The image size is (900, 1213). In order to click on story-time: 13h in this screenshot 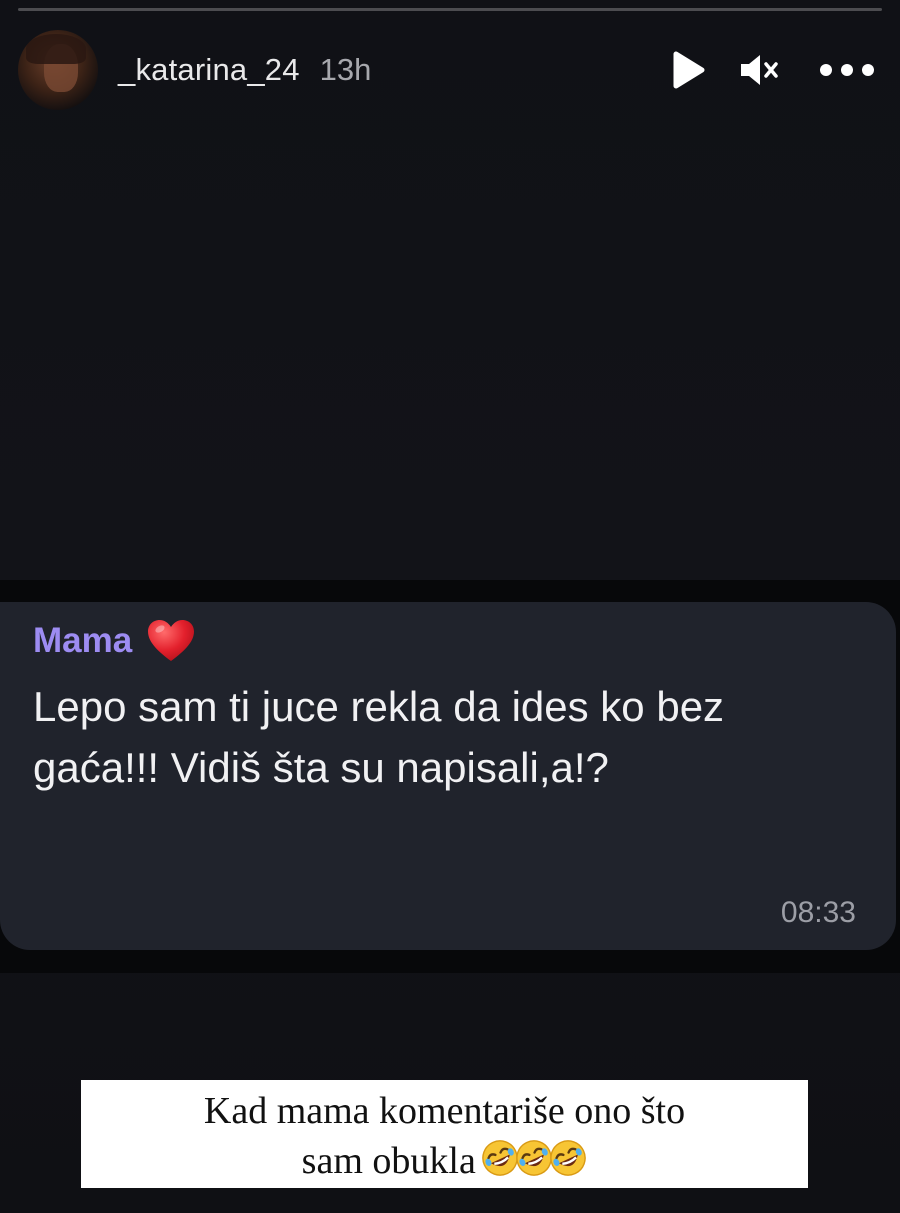, I will do `click(345, 69)`.